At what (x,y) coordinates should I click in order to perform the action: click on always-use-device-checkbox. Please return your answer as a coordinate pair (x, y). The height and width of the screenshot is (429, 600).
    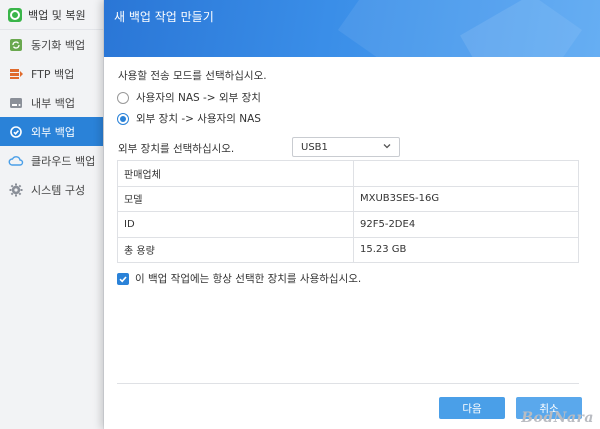
    Looking at the image, I should click on (123, 278).